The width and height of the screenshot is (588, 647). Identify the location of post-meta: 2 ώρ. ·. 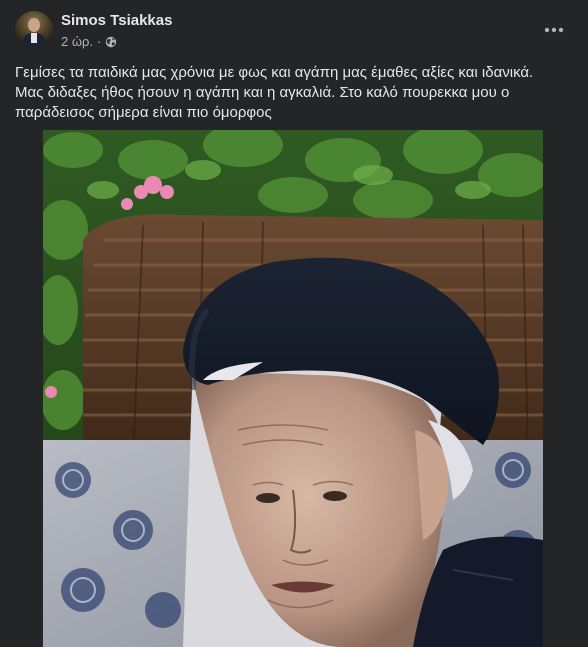
(89, 41).